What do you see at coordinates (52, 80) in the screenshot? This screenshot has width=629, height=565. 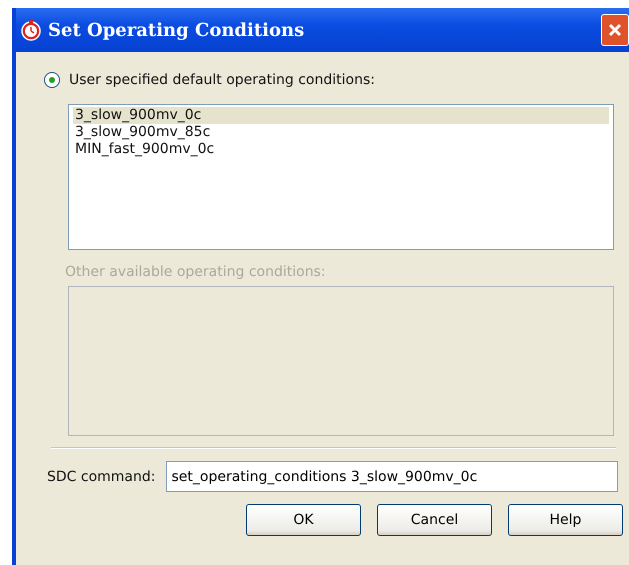 I see `radio-button` at bounding box center [52, 80].